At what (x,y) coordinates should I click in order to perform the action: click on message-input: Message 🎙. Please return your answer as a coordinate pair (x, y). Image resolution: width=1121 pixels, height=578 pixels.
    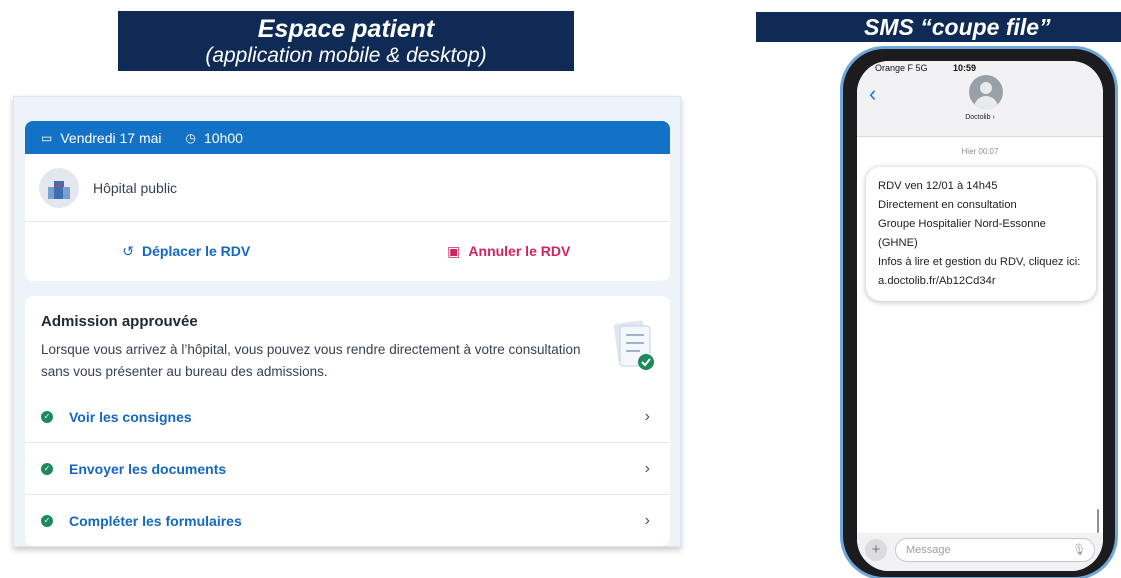
    Looking at the image, I should click on (995, 550).